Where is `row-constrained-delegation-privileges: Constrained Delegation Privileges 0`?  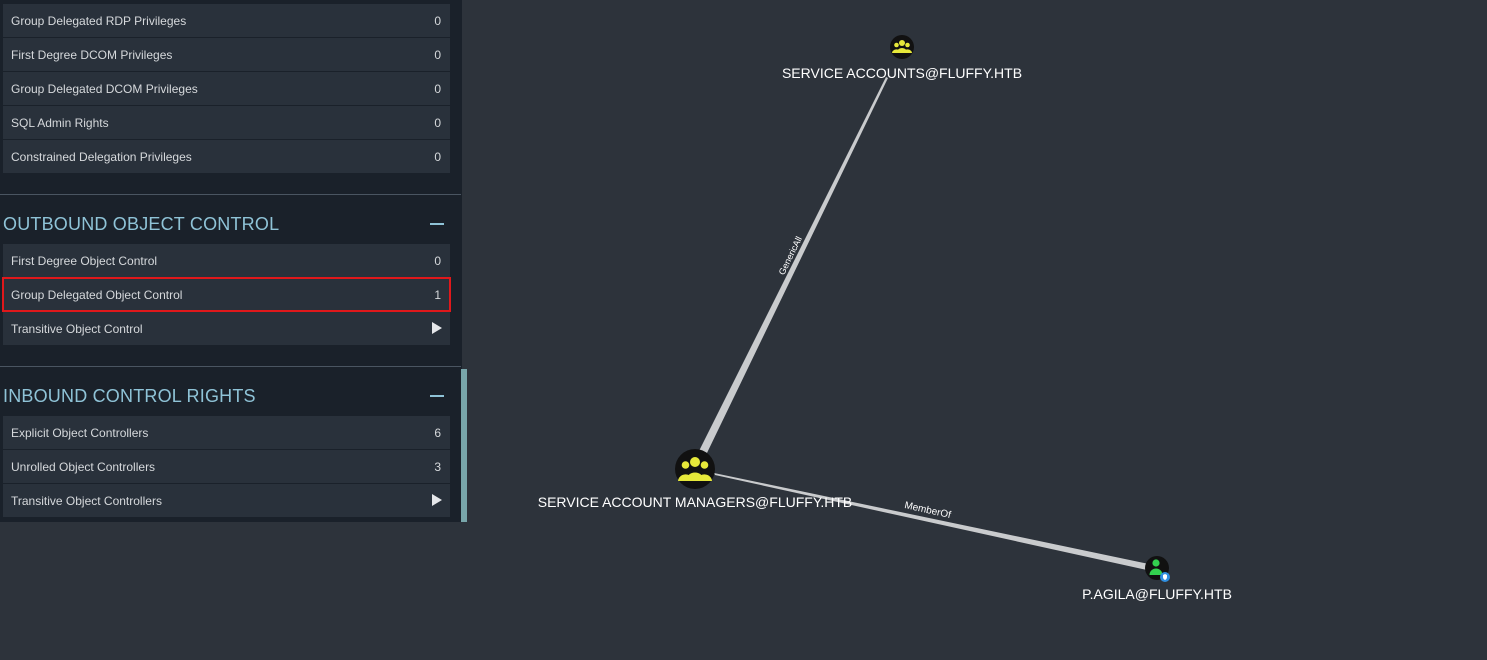 row-constrained-delegation-privileges: Constrained Delegation Privileges 0 is located at coordinates (226, 156).